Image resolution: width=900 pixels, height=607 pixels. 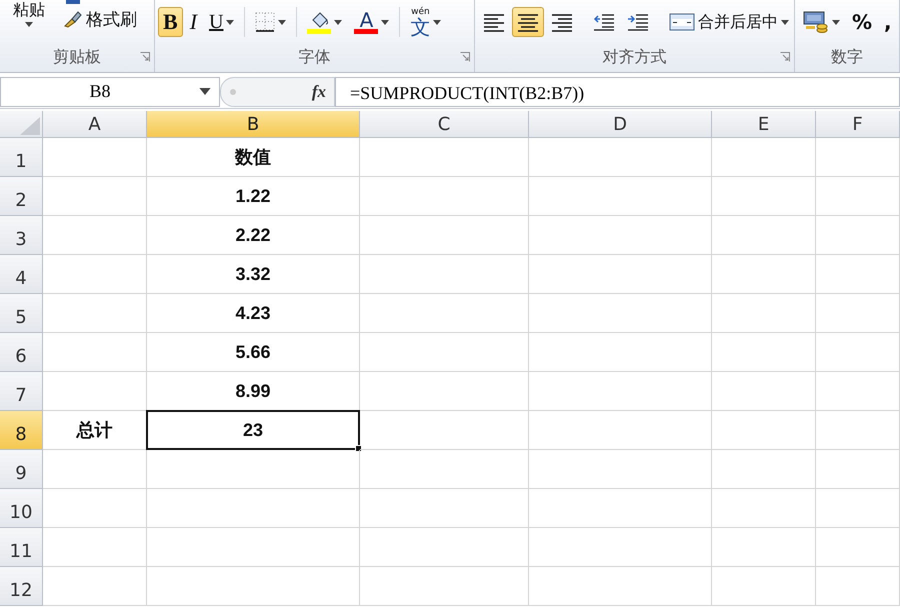 What do you see at coordinates (29, 14) in the screenshot?
I see `paste-button: 粘贴` at bounding box center [29, 14].